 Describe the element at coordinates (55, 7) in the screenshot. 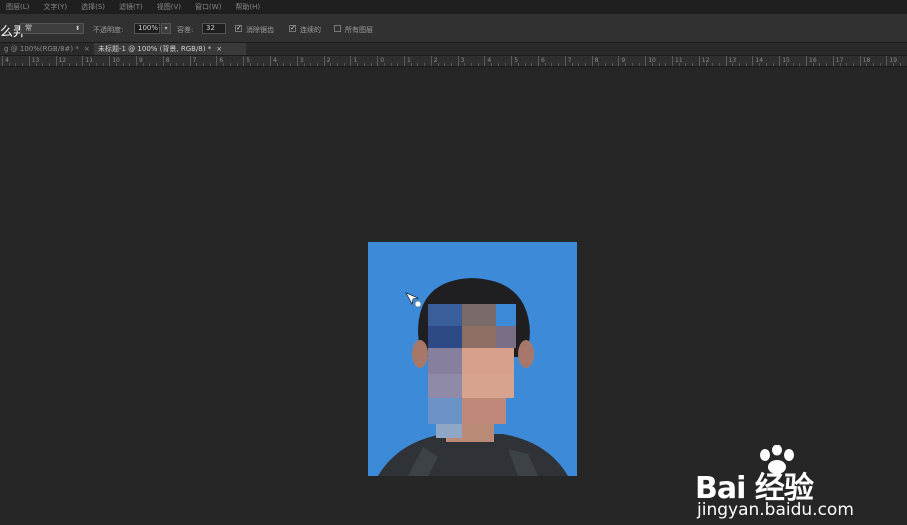

I see `menu-type: 文字(Y)` at that location.